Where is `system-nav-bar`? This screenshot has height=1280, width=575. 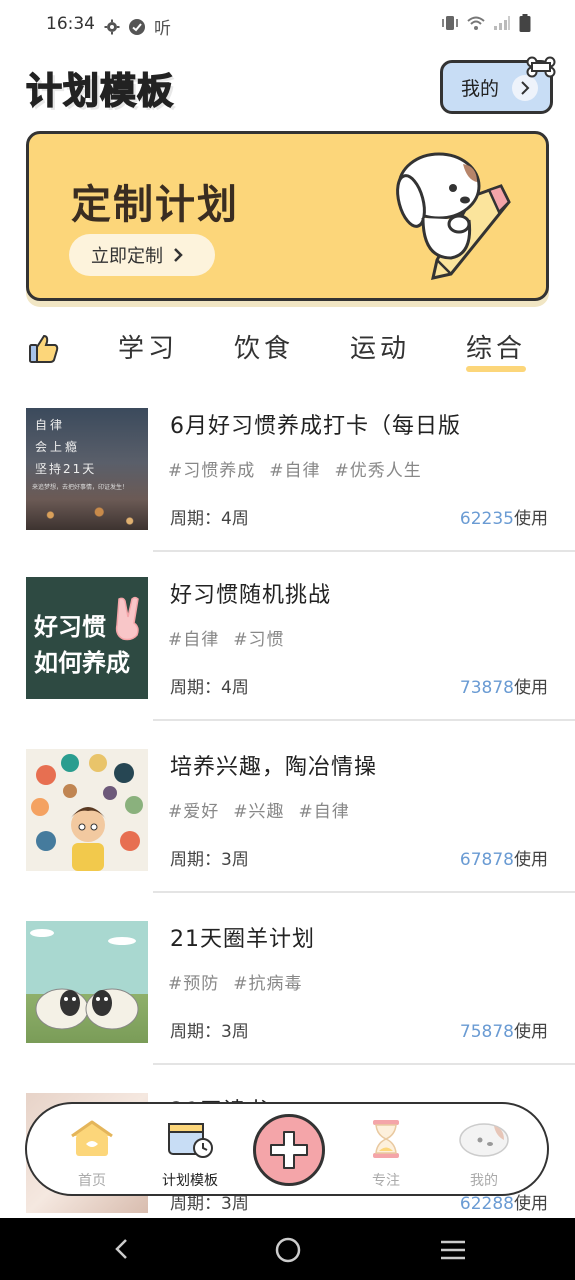 system-nav-bar is located at coordinates (287, 1249).